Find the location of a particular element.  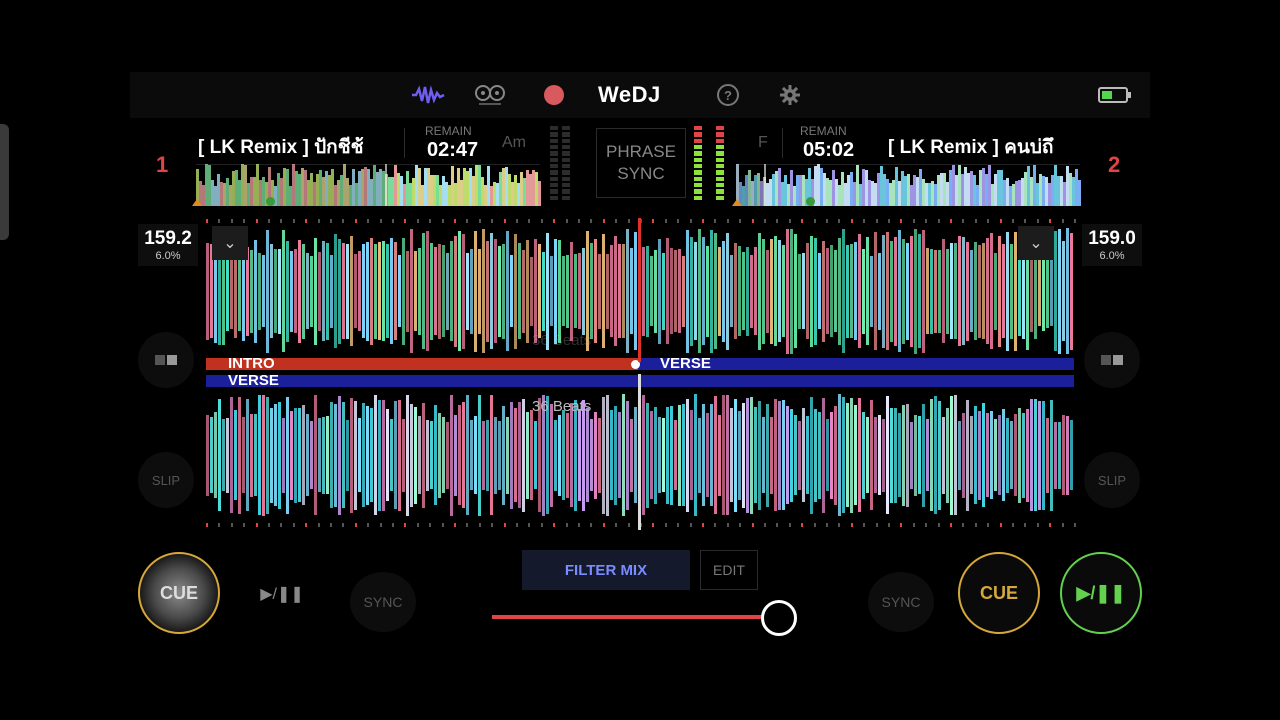

deck2-bpm: 159.0 is located at coordinates (1112, 238).